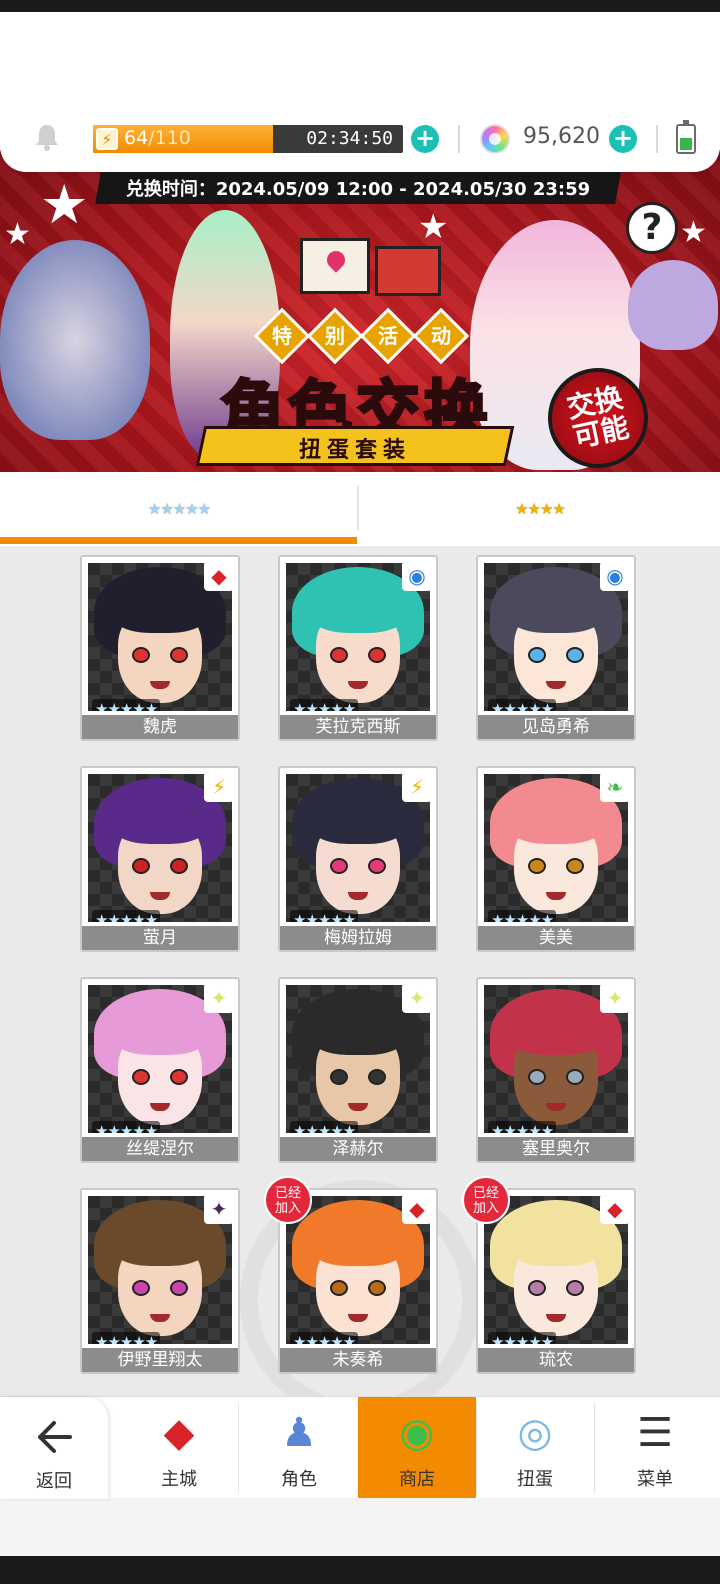  Describe the element at coordinates (556, 938) in the screenshot. I see `character-name: 美美` at that location.